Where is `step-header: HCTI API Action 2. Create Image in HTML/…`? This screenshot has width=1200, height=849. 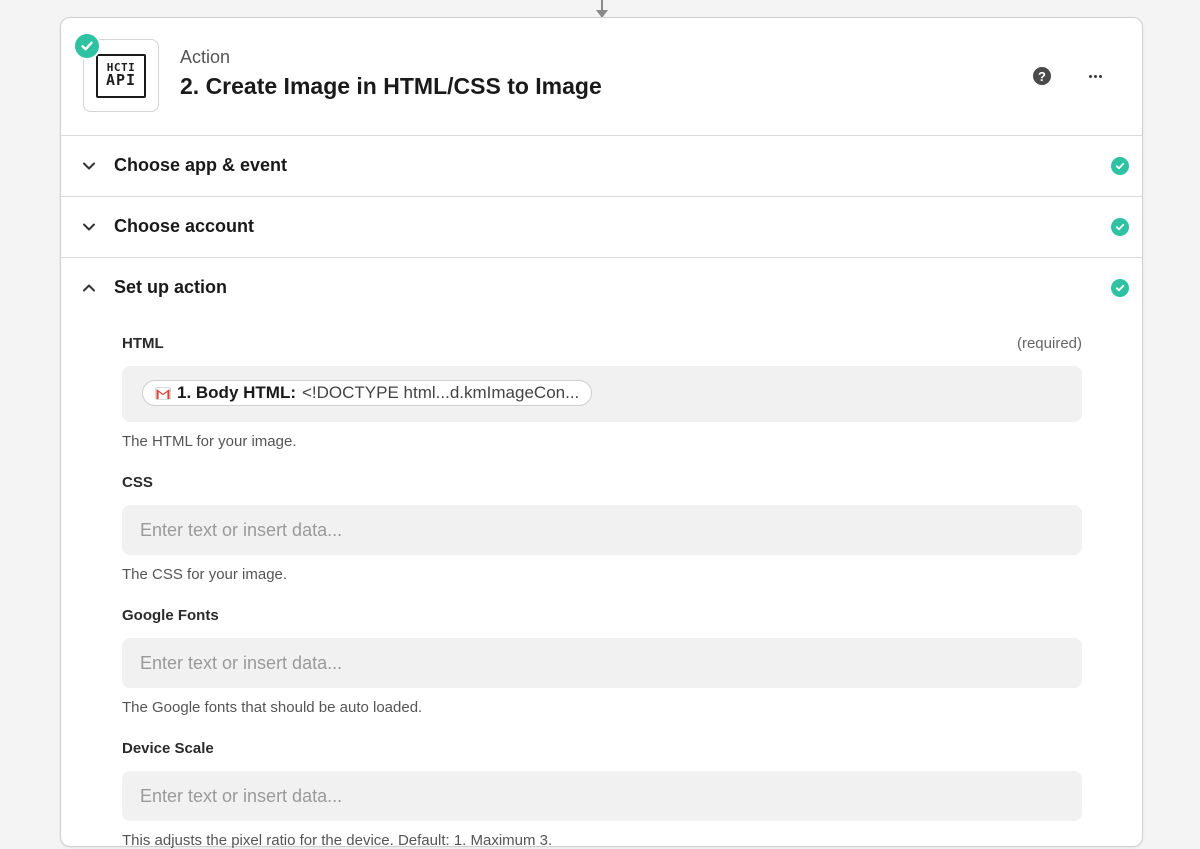 step-header: HCTI API Action 2. Create Image in HTML/… is located at coordinates (601, 77).